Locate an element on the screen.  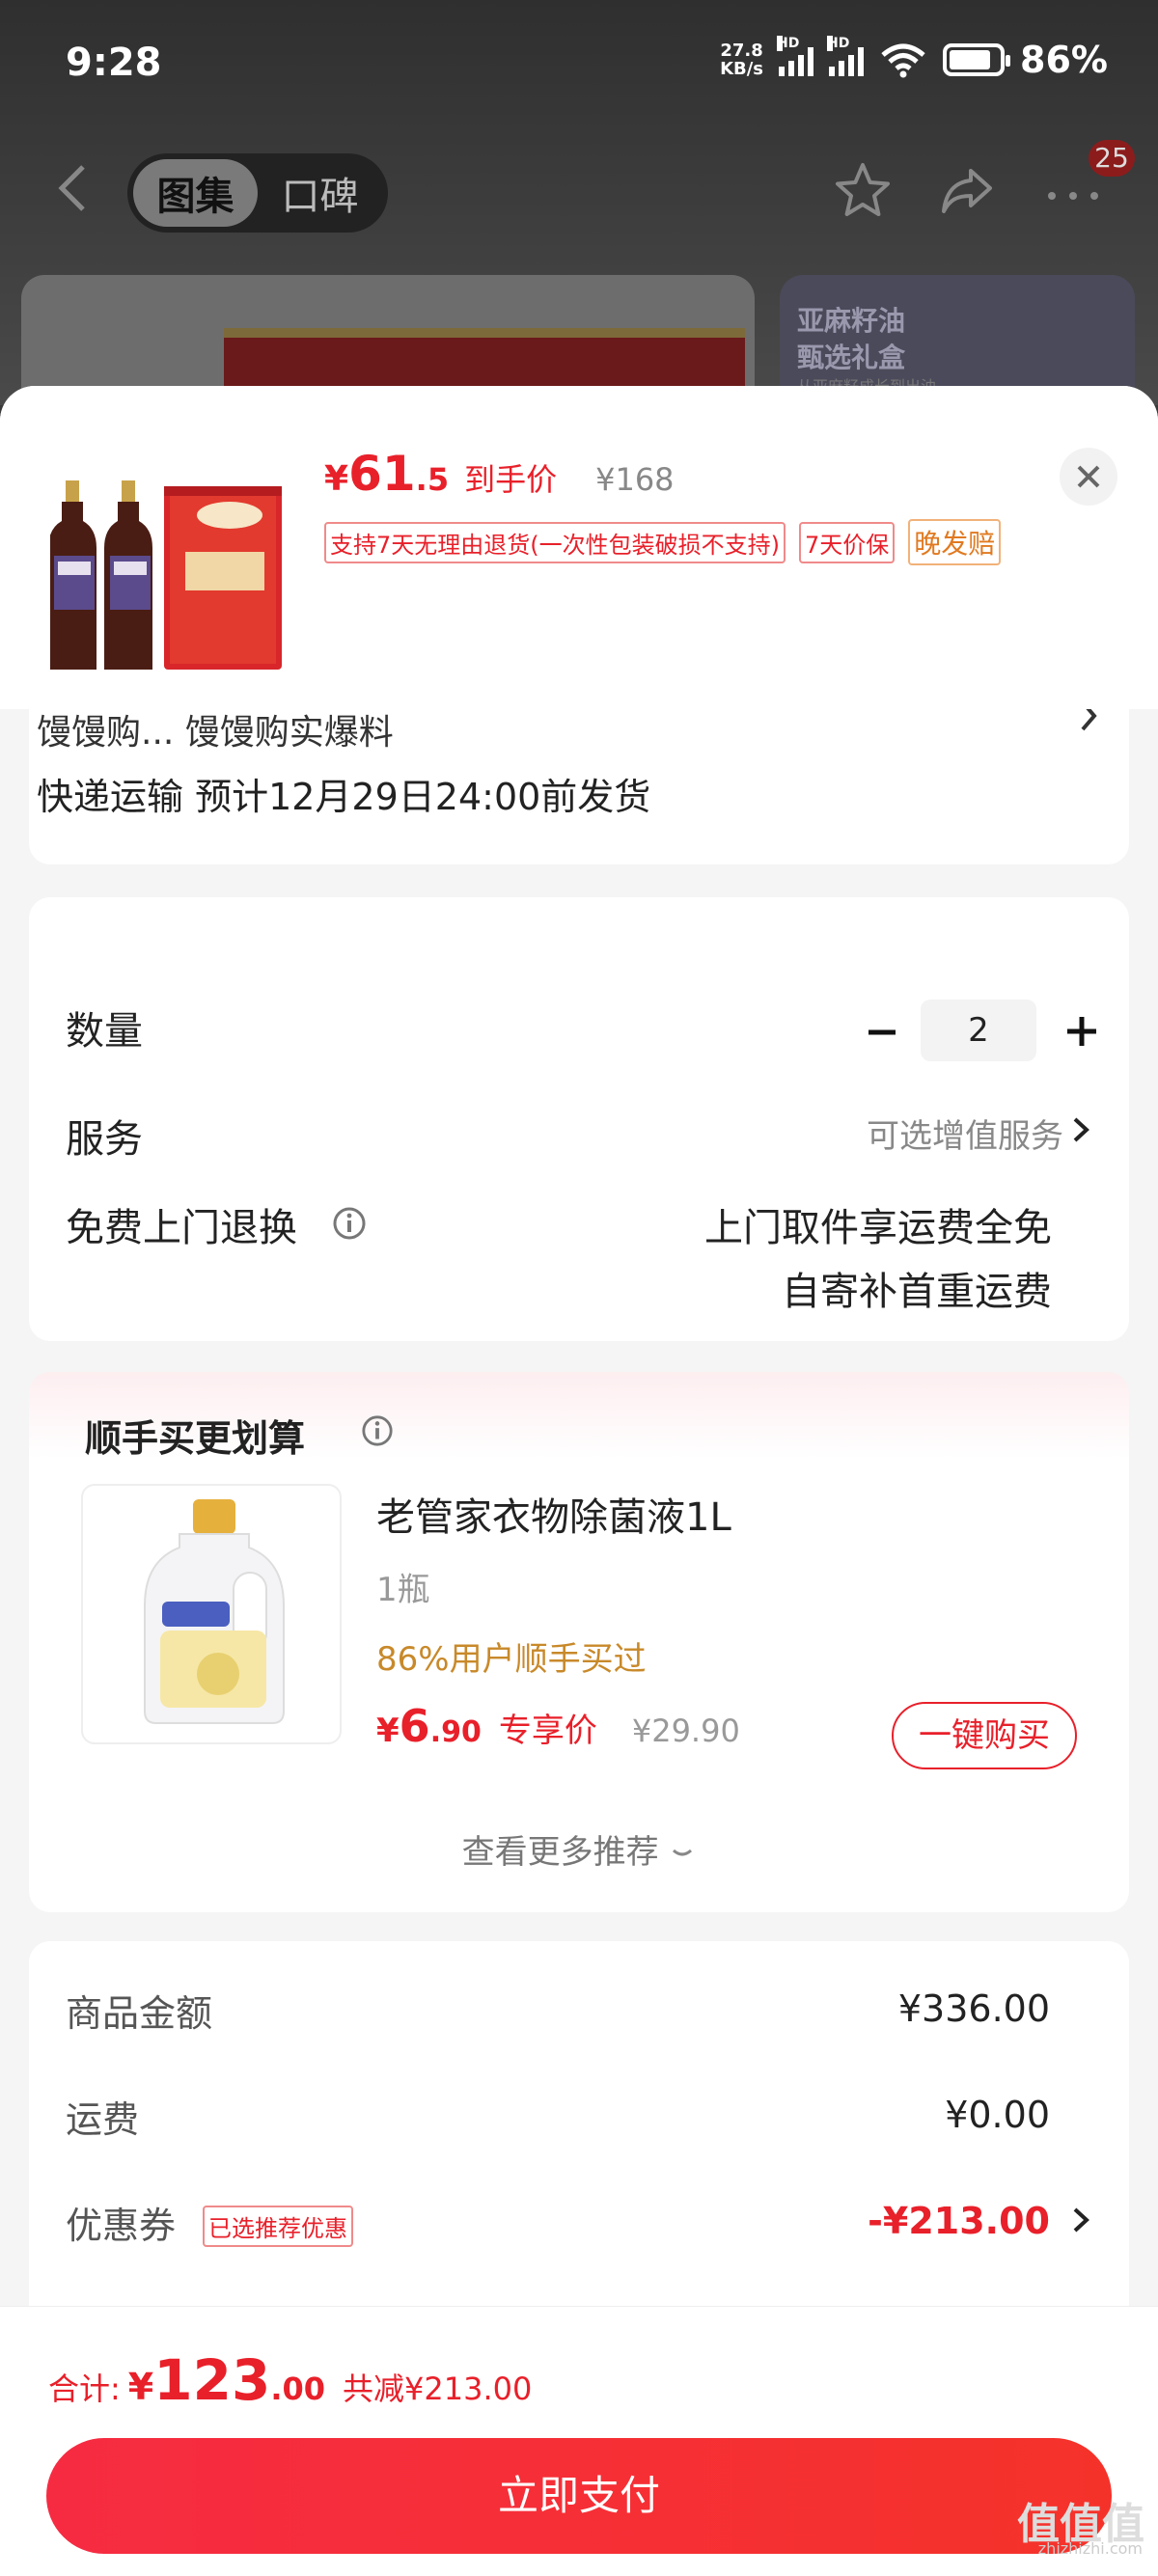
recommend-price: ¥ 6 .90 专享价 ¥29.90 is located at coordinates (558, 1726).